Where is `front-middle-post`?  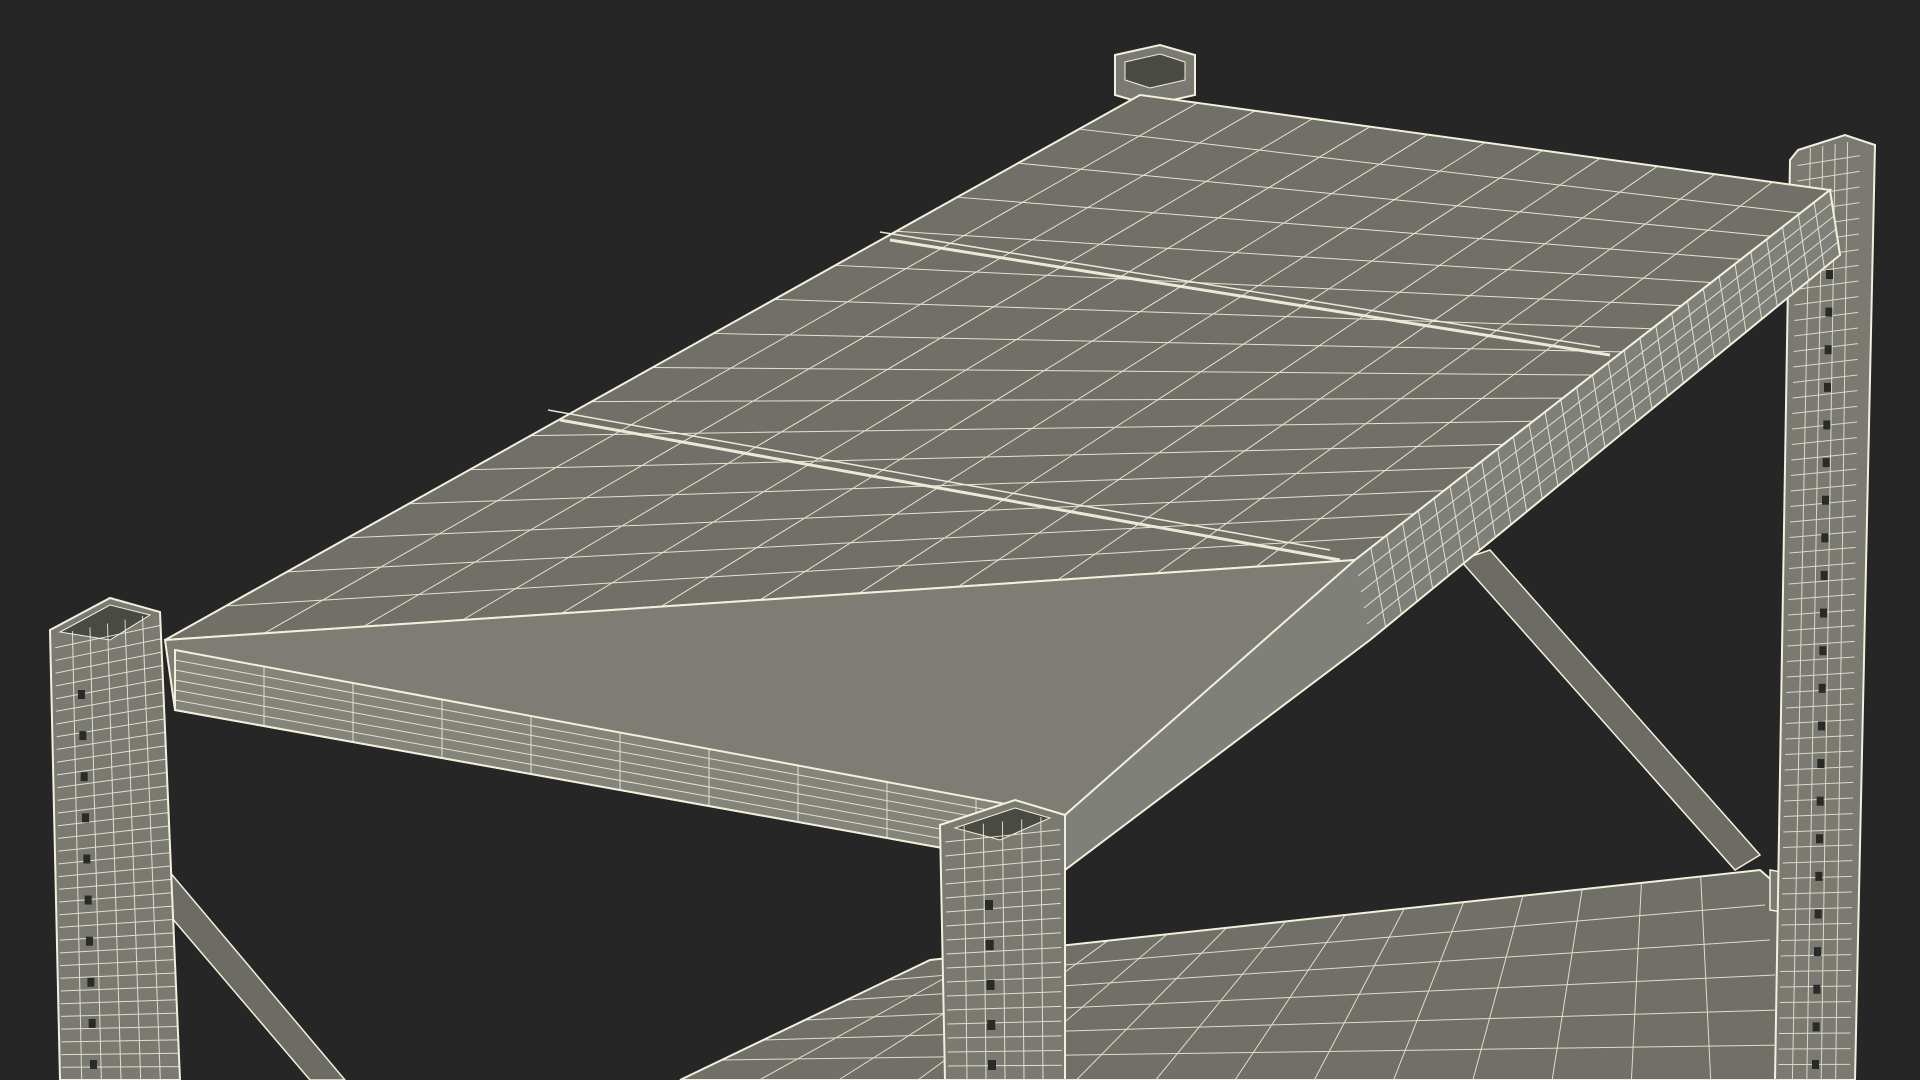
front-middle-post is located at coordinates (1002, 939).